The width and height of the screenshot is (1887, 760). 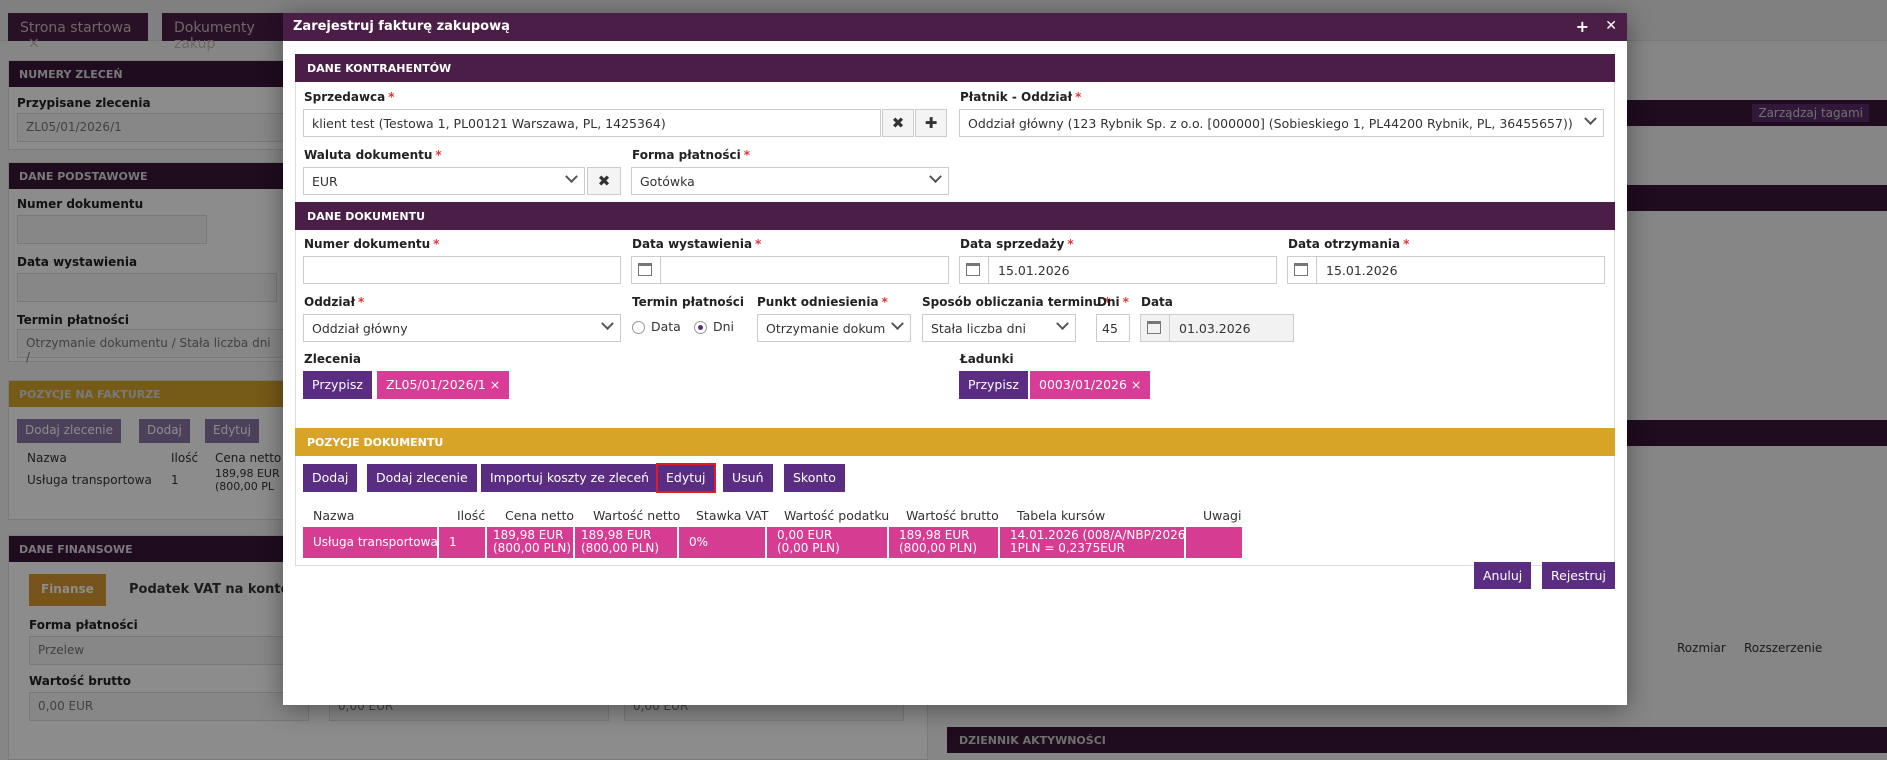 What do you see at coordinates (955, 442) in the screenshot?
I see `section-heading-positions: POZYCJE DOKUMENTU` at bounding box center [955, 442].